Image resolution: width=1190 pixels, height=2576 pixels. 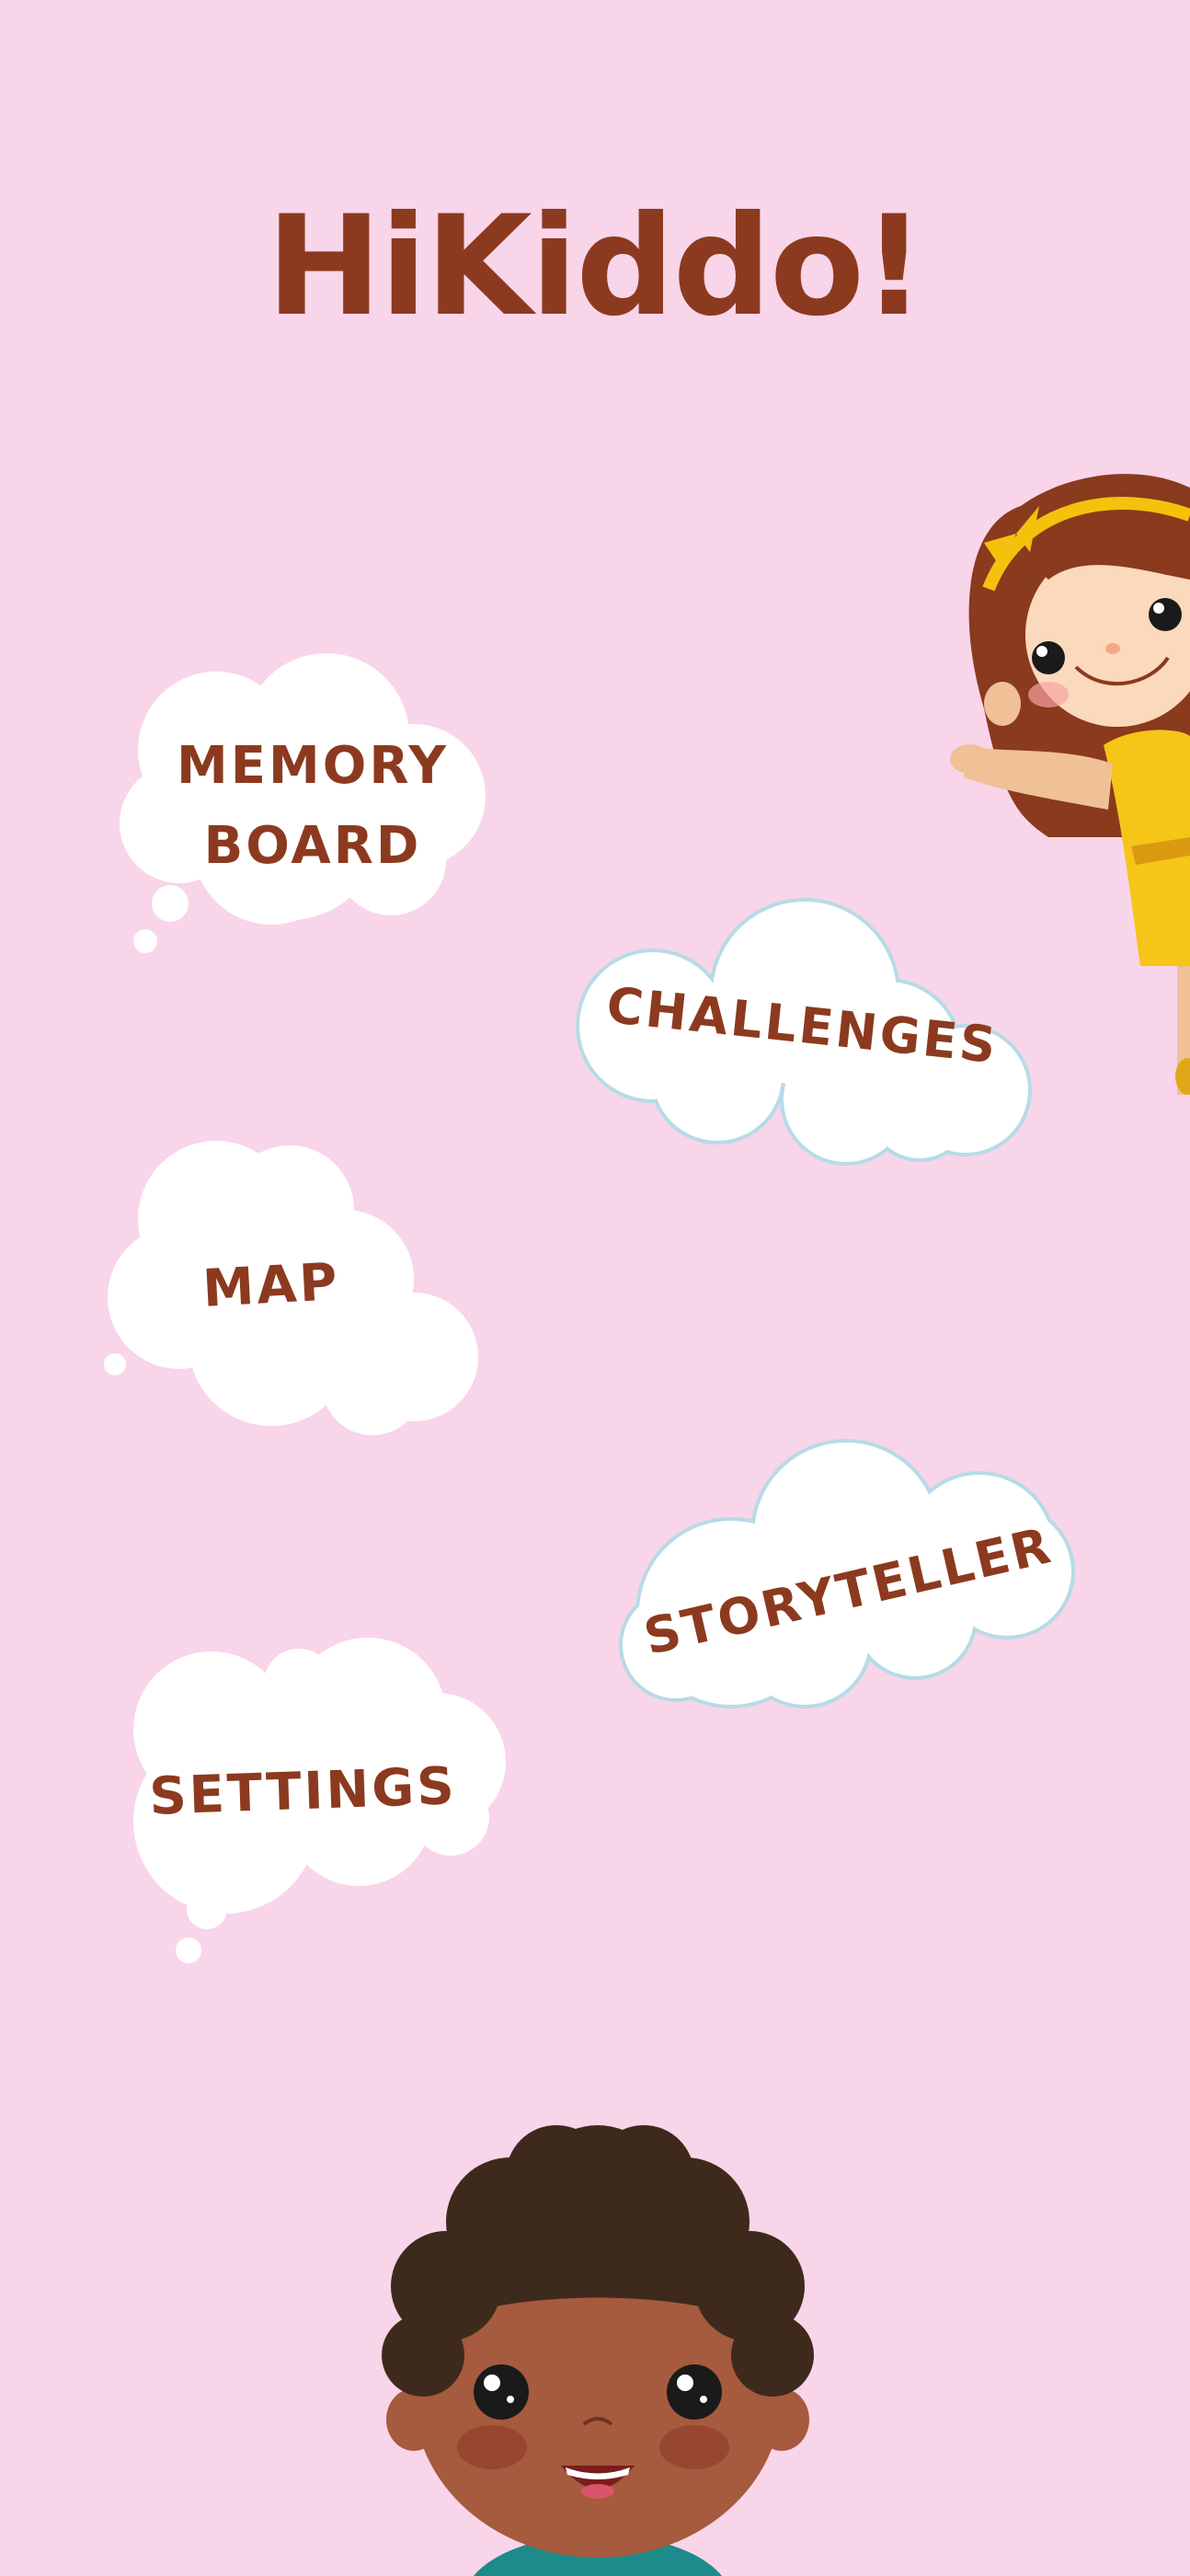 I want to click on girl-character-illustration, so click(x=1070, y=784).